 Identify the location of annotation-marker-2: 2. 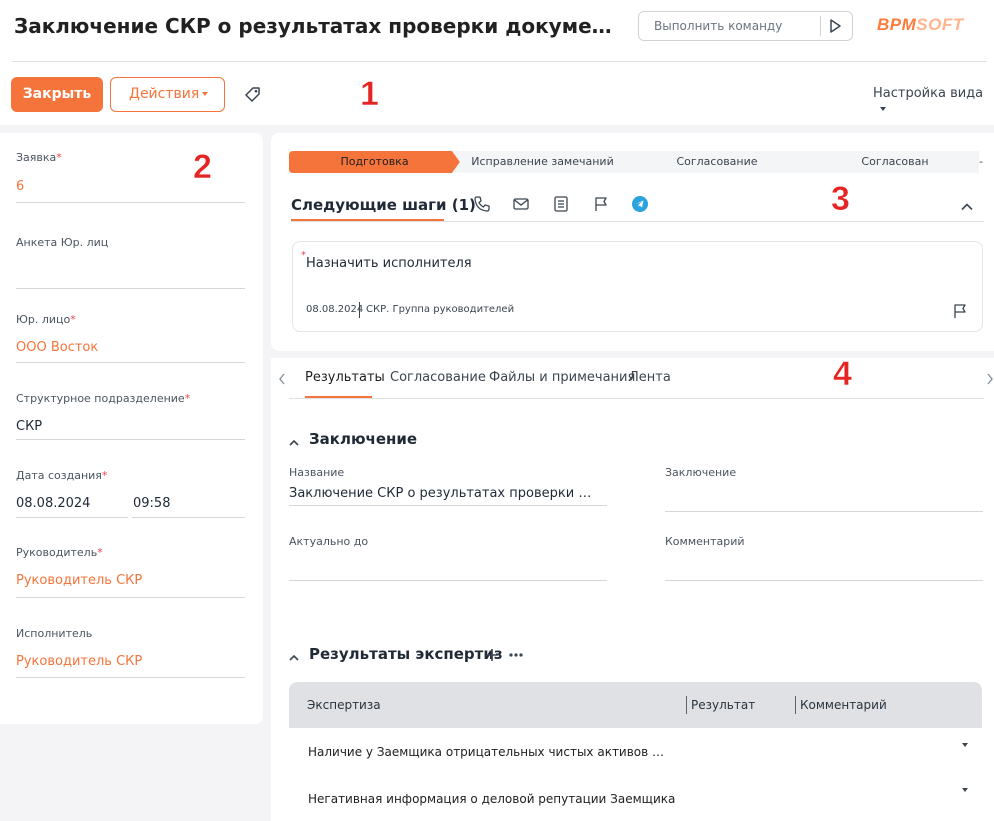
(202, 167).